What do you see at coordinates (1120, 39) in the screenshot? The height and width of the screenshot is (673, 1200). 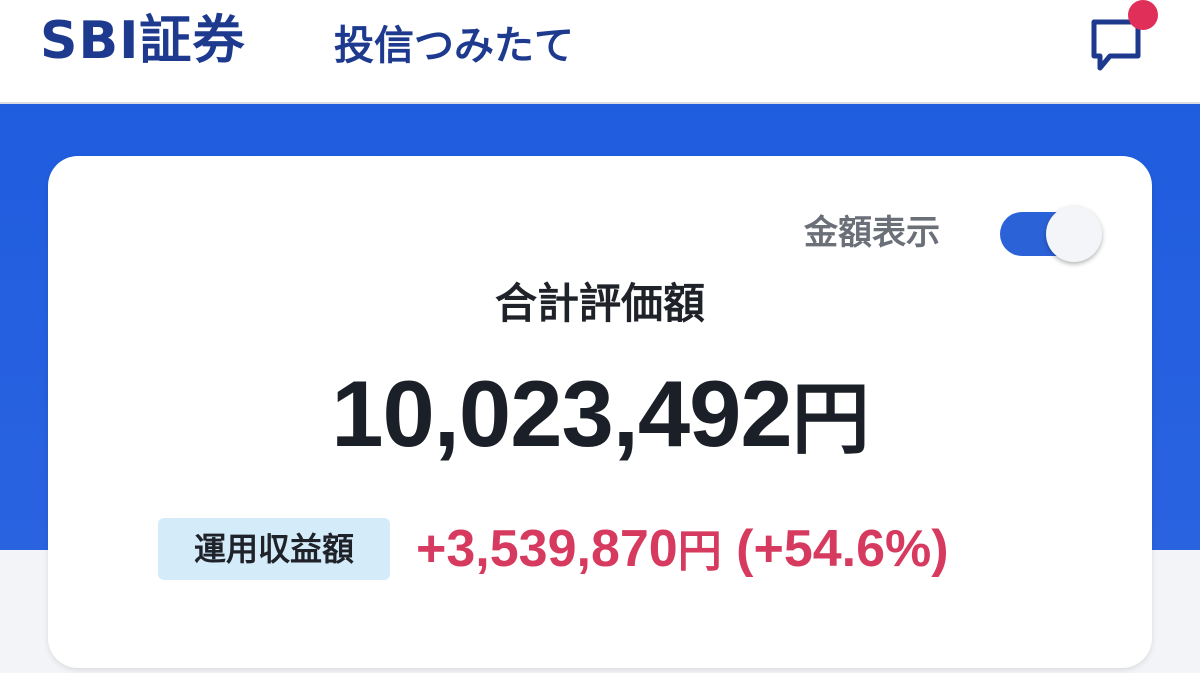 I see `messages-button` at bounding box center [1120, 39].